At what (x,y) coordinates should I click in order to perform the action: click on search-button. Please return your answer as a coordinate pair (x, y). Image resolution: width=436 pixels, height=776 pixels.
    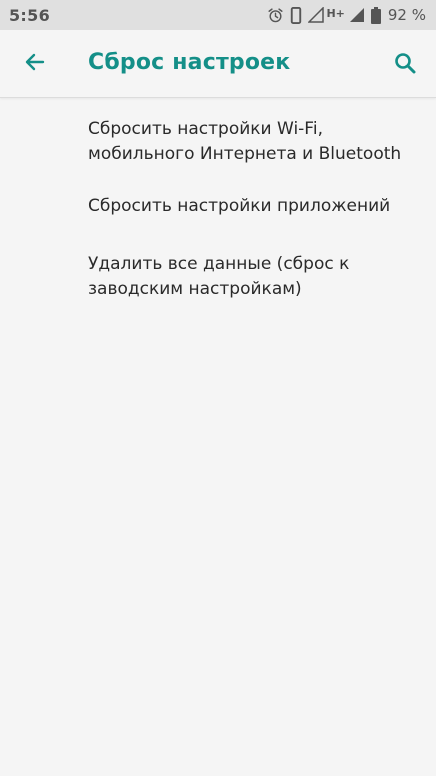
    Looking at the image, I should click on (405, 65).